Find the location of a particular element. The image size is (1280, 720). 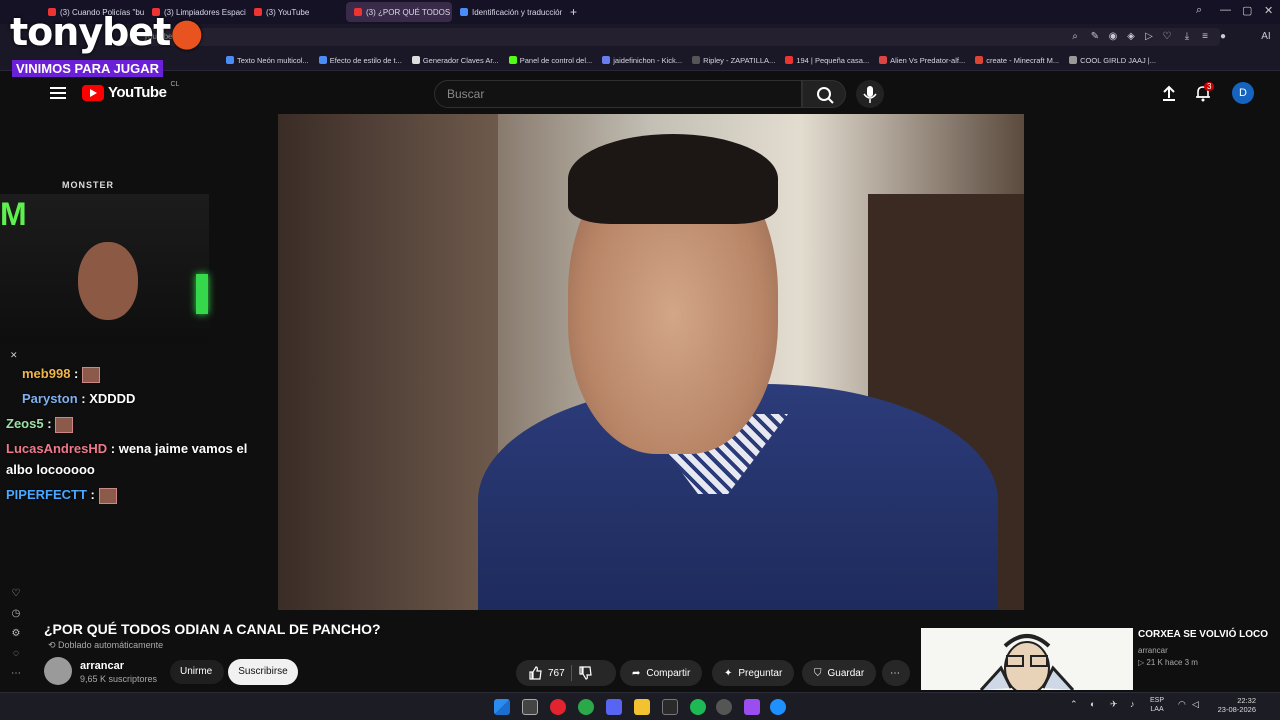

wifi-icon: ◠ is located at coordinates (1183, 707).